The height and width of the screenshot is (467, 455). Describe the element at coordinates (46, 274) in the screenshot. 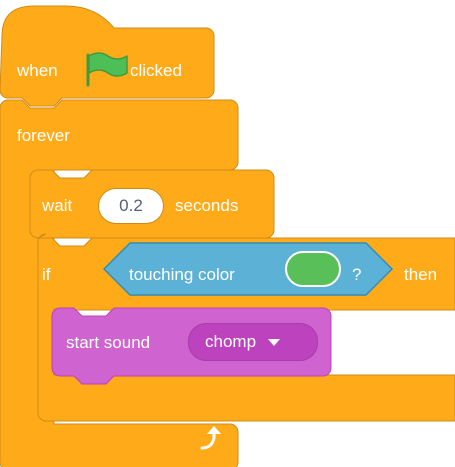

I see `if-label: if` at that location.